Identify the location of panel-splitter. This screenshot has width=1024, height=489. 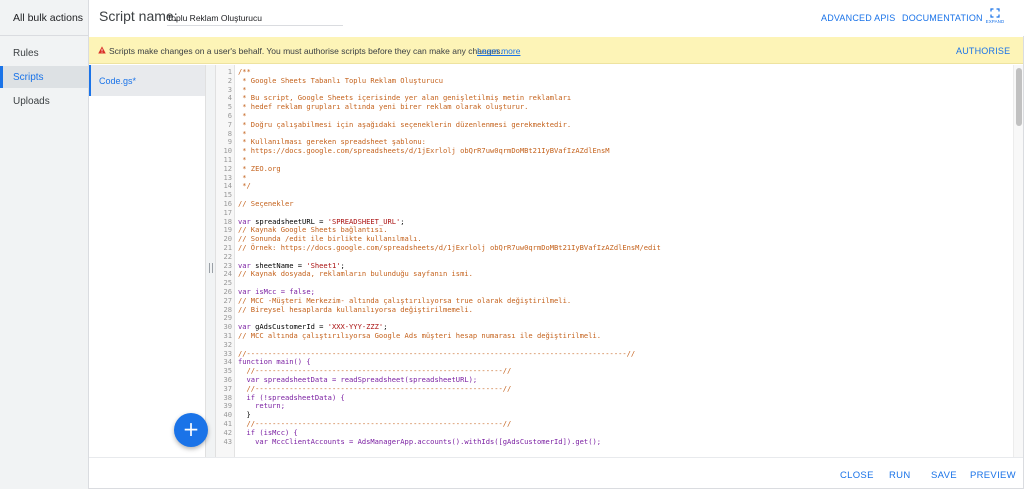
(210, 261).